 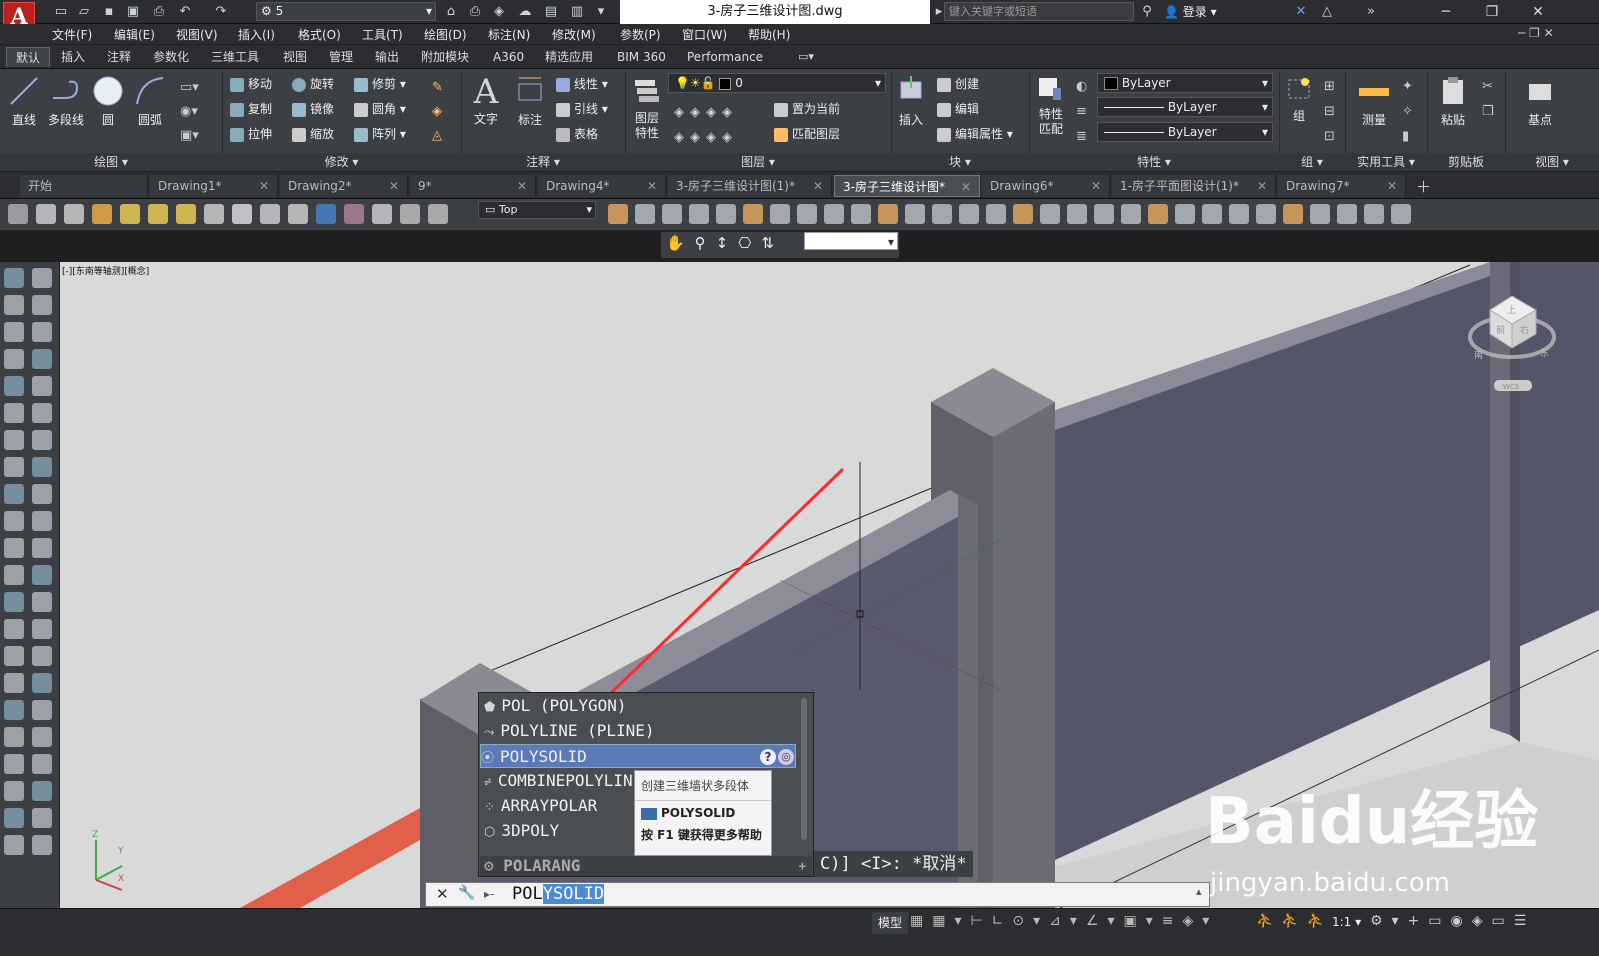 I want to click on redo-icon: ↷, so click(x=221, y=12).